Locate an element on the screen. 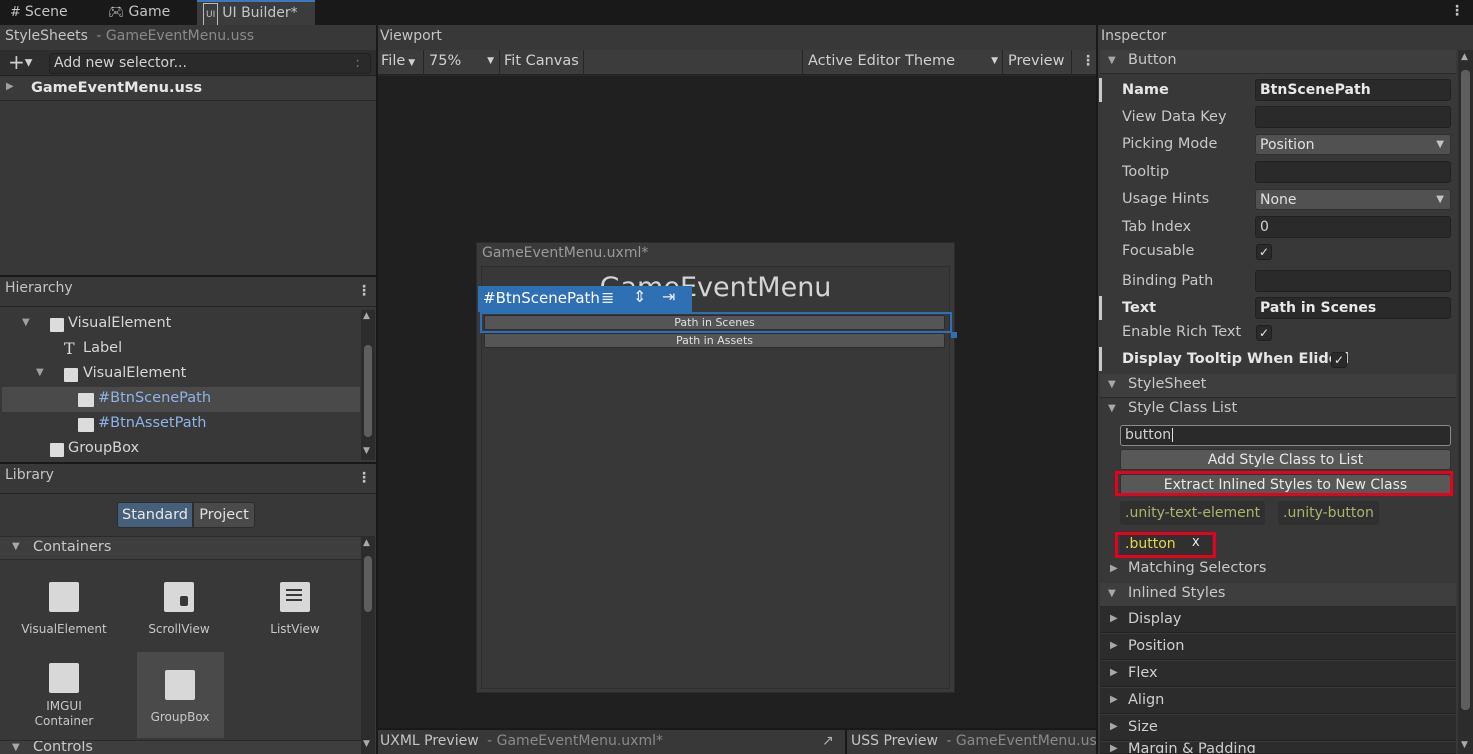 This screenshot has height=754, width=1473. style-group-flex: ▶ Flex is located at coordinates (1278, 674).